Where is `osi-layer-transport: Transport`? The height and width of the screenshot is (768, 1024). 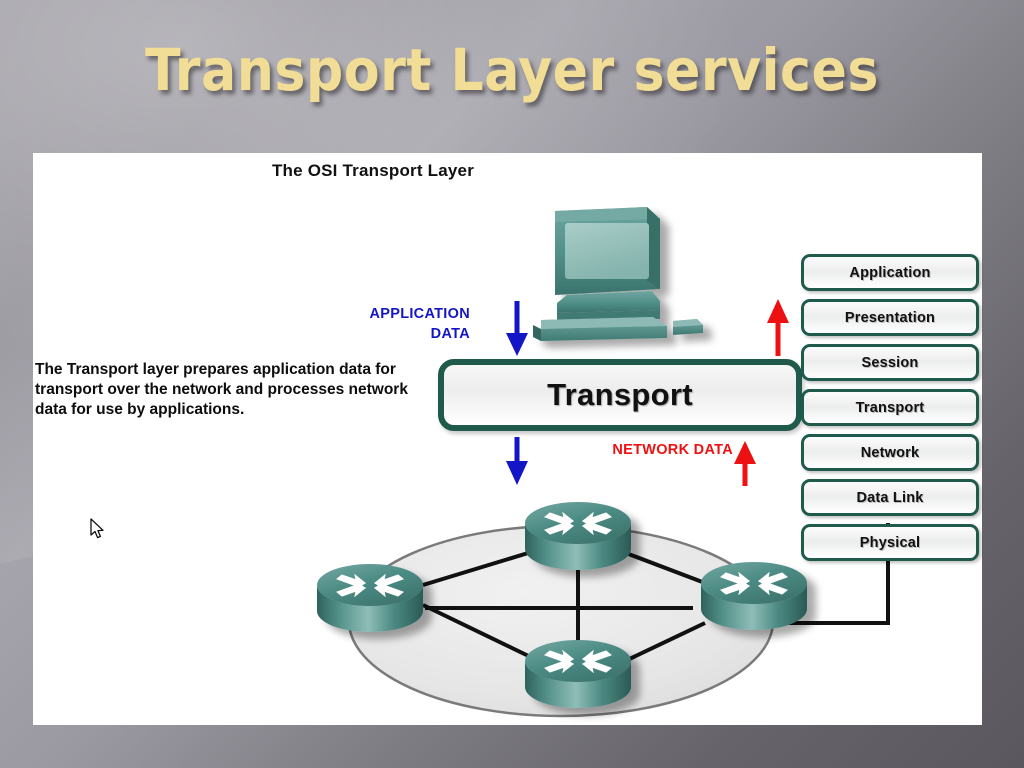
osi-layer-transport: Transport is located at coordinates (890, 407).